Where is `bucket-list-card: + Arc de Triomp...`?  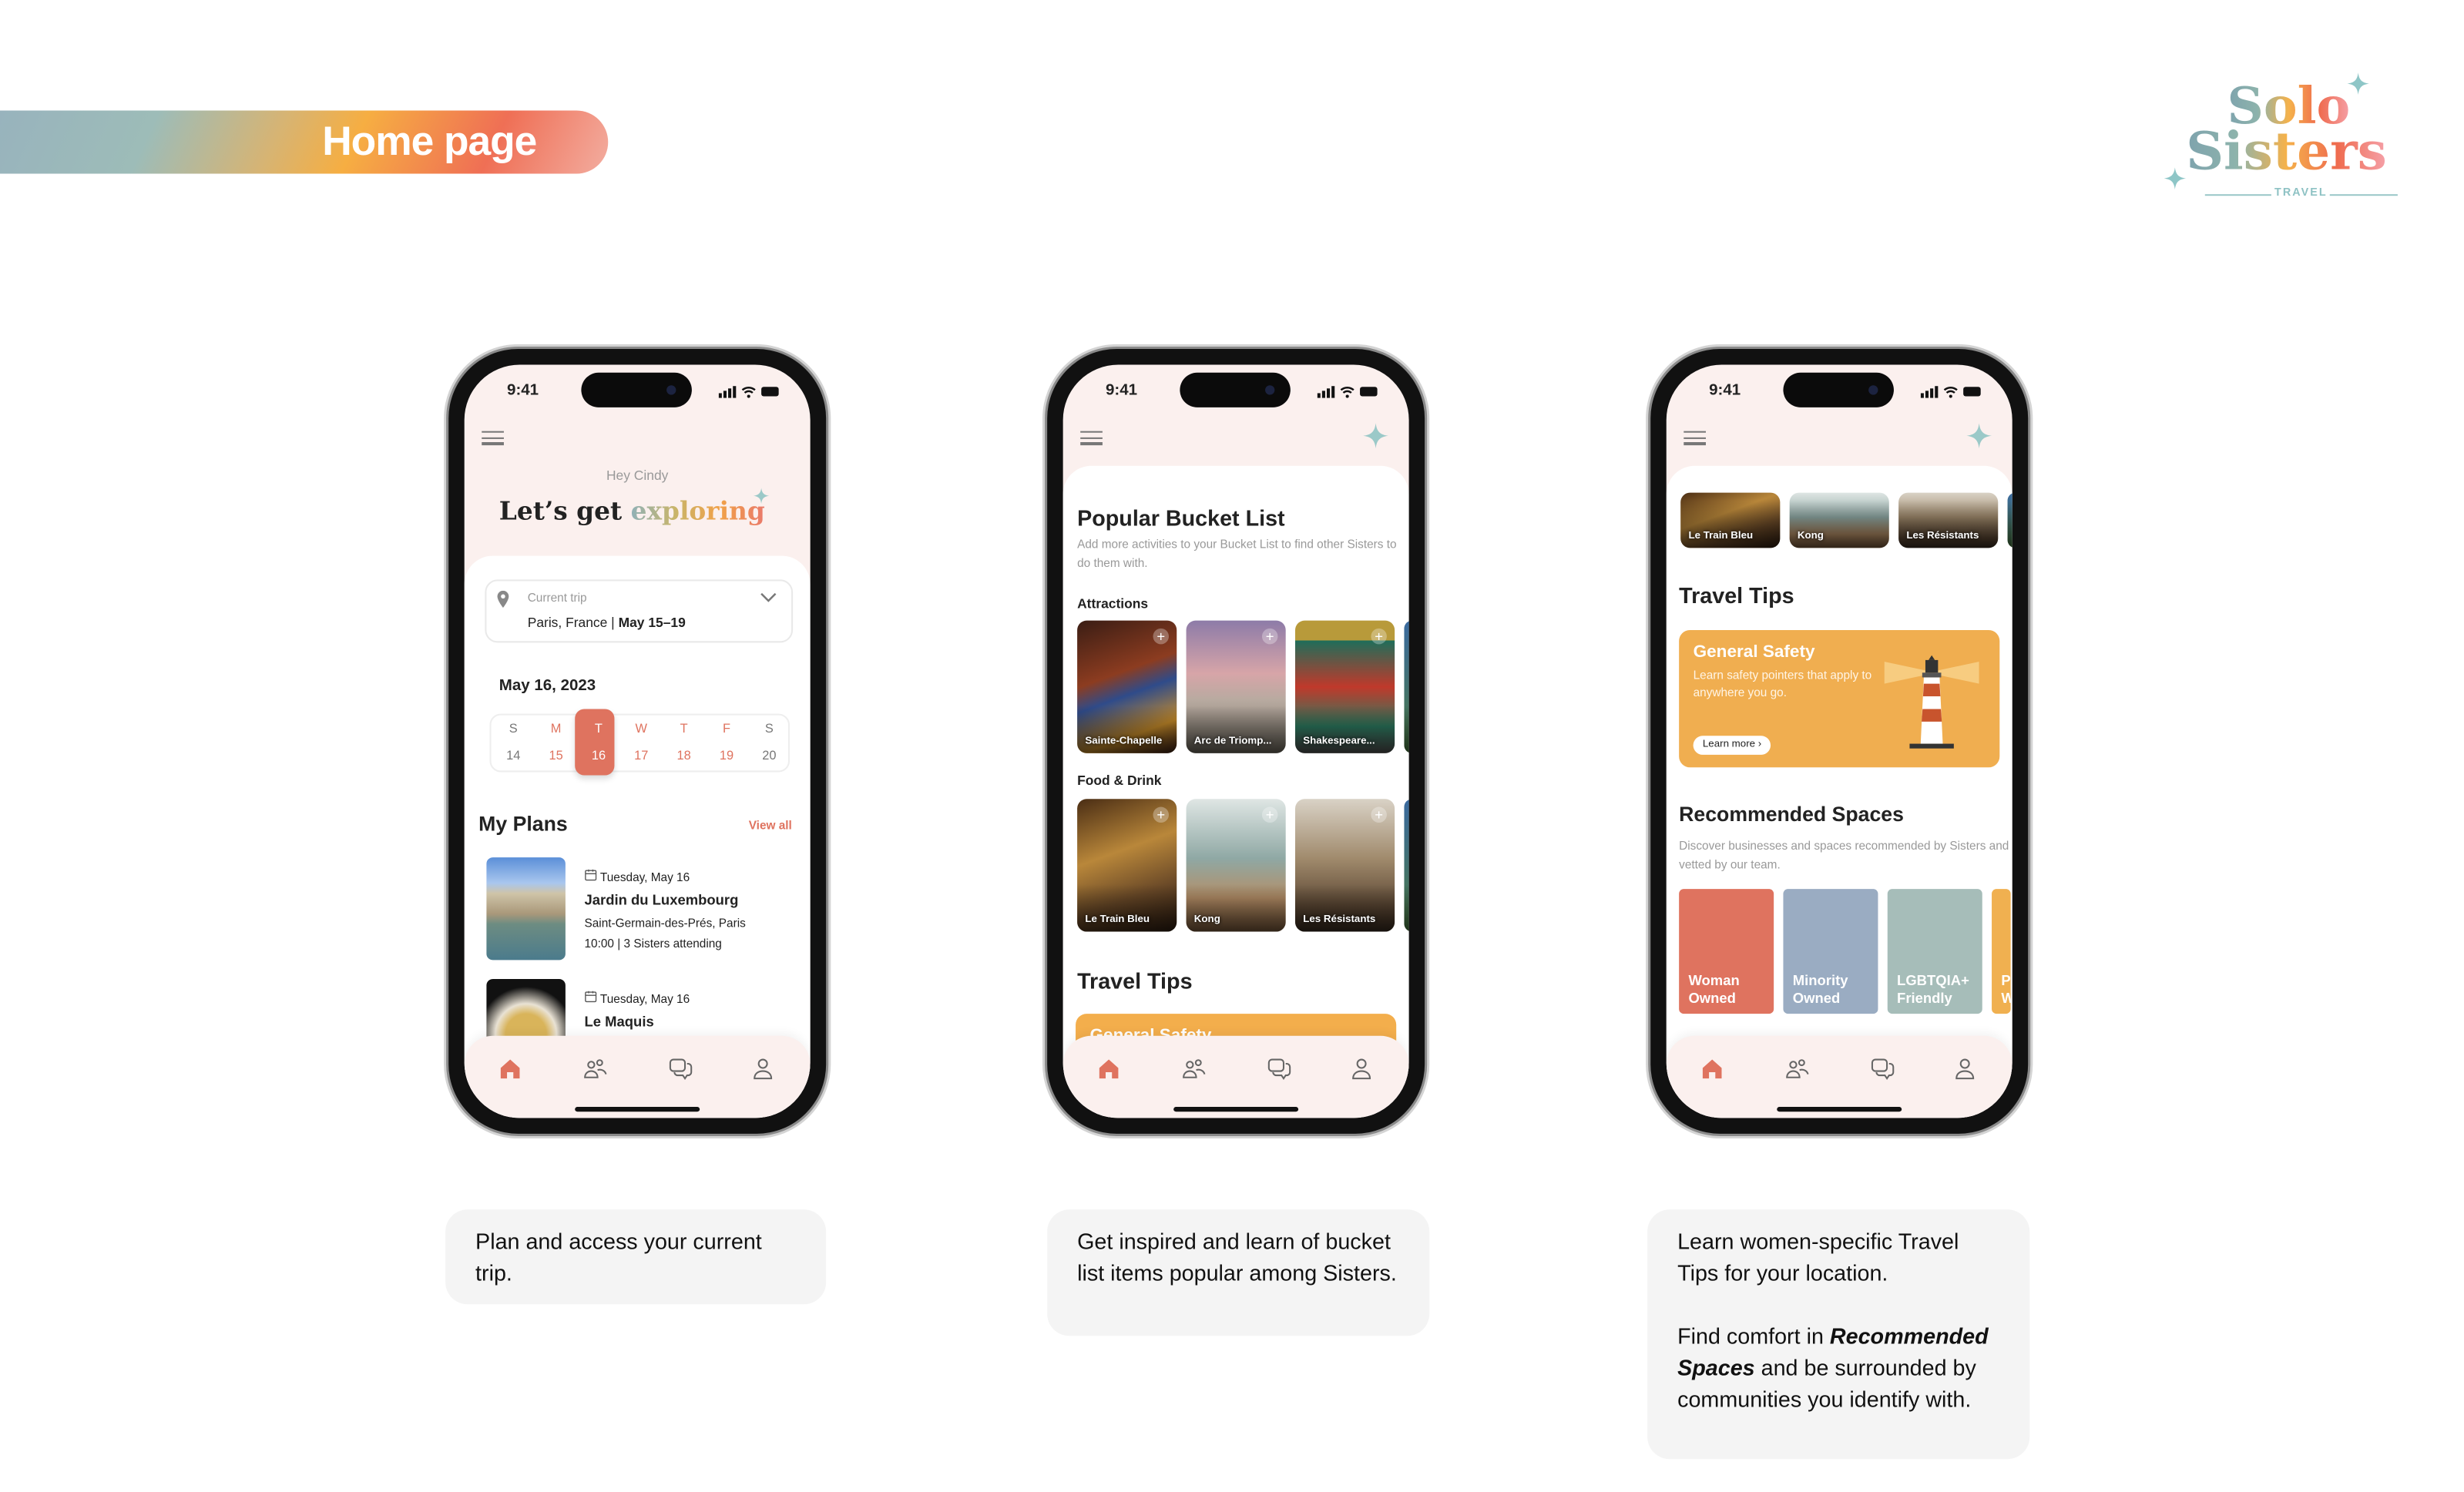
bucket-list-card: + Arc de Triomp... is located at coordinates (1236, 686).